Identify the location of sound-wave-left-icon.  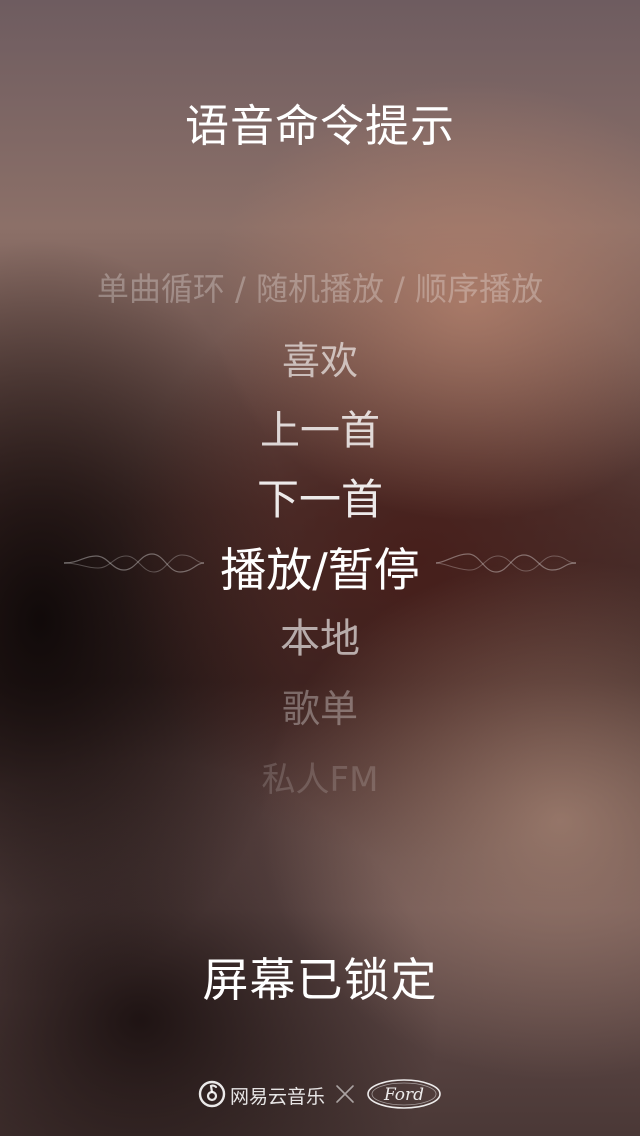
(134, 563).